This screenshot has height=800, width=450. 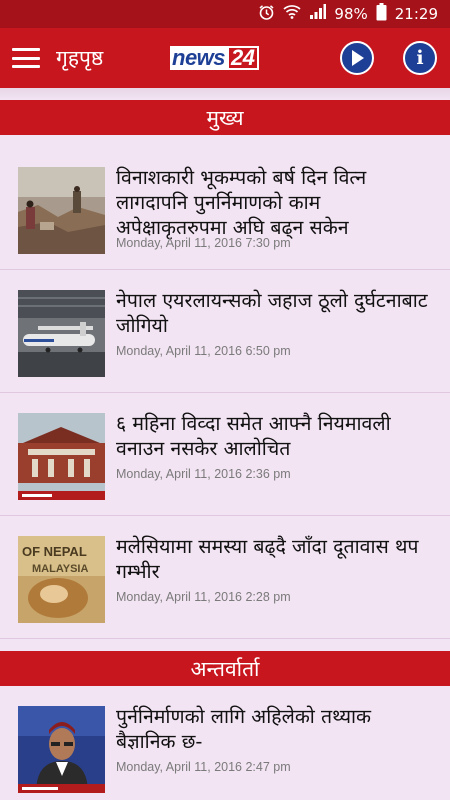 I want to click on play-button, so click(x=357, y=58).